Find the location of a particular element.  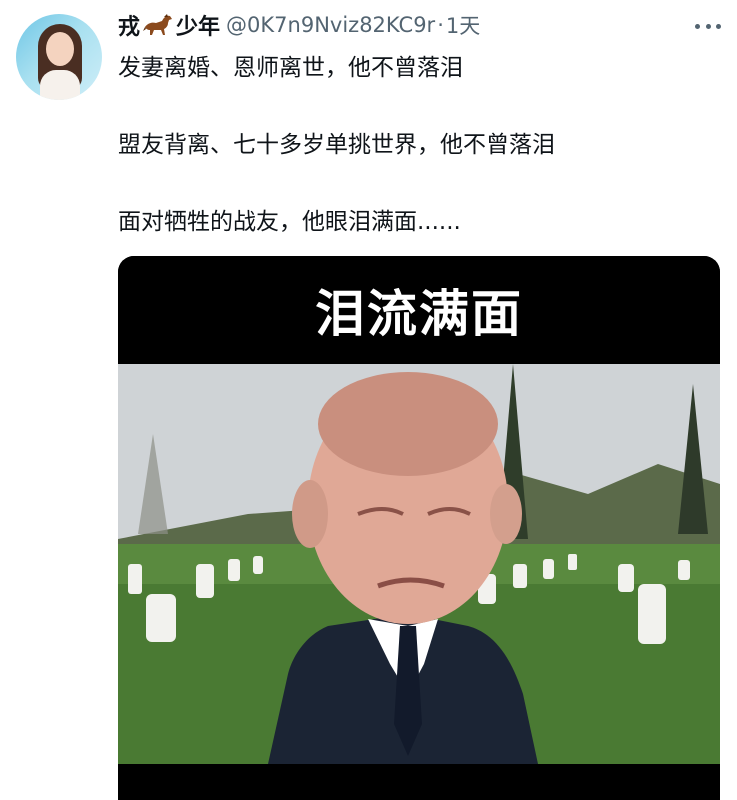

tweet-line: 发妻离婚、恩师离世，他不曾落泪 is located at coordinates (290, 68).